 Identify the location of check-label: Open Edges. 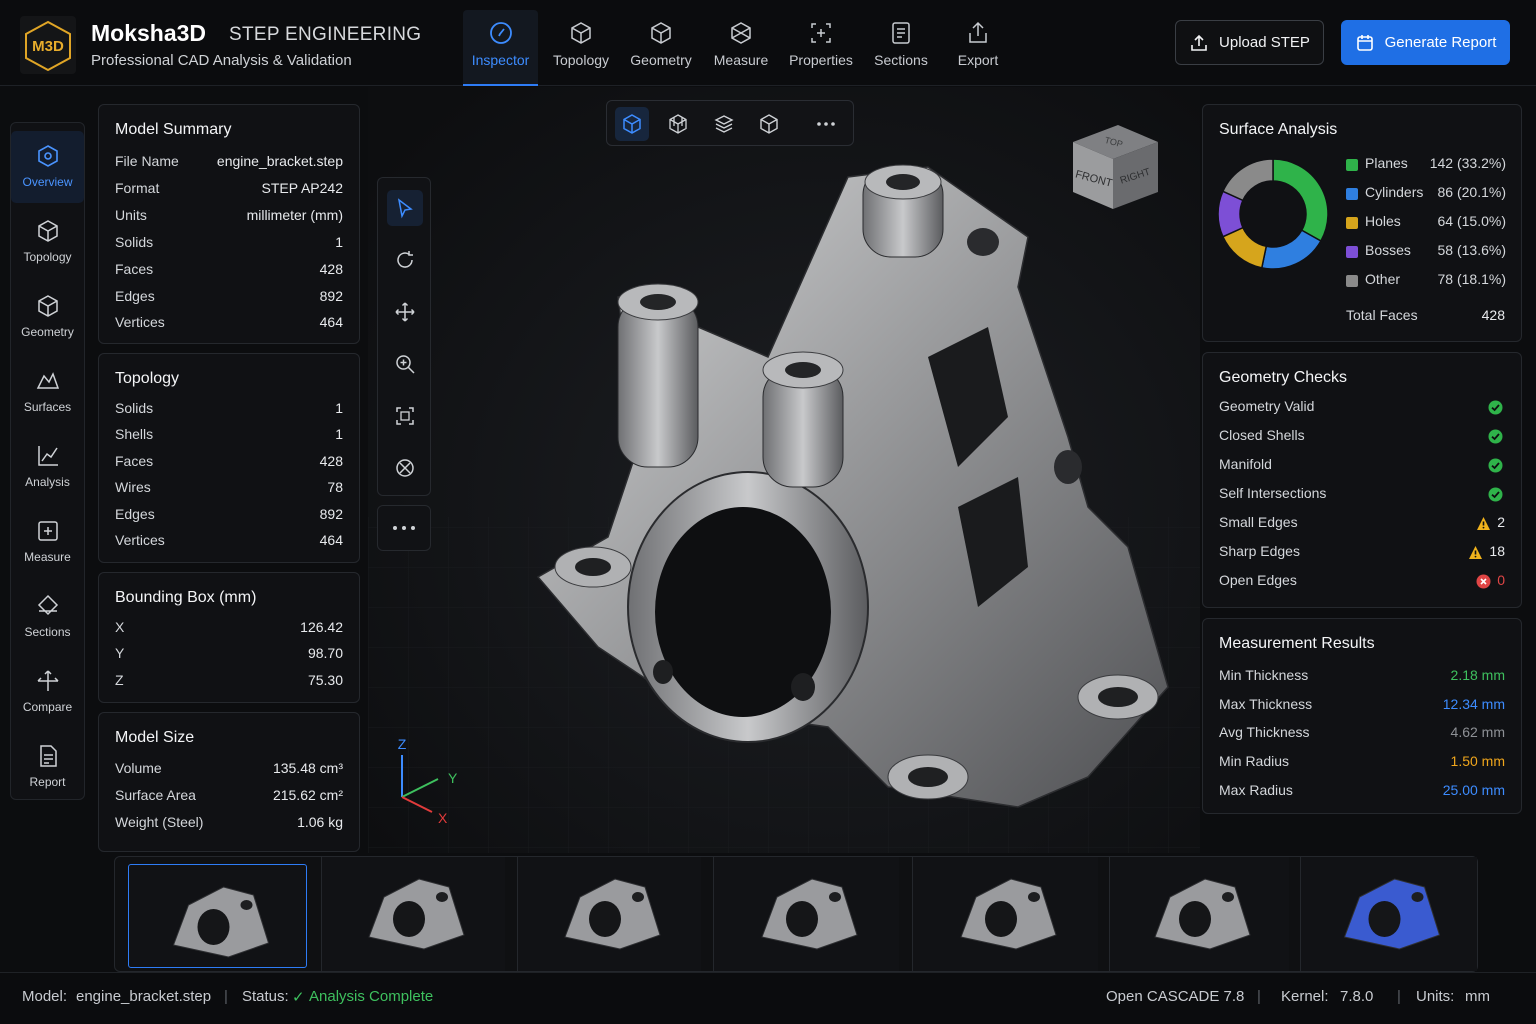
(1258, 580).